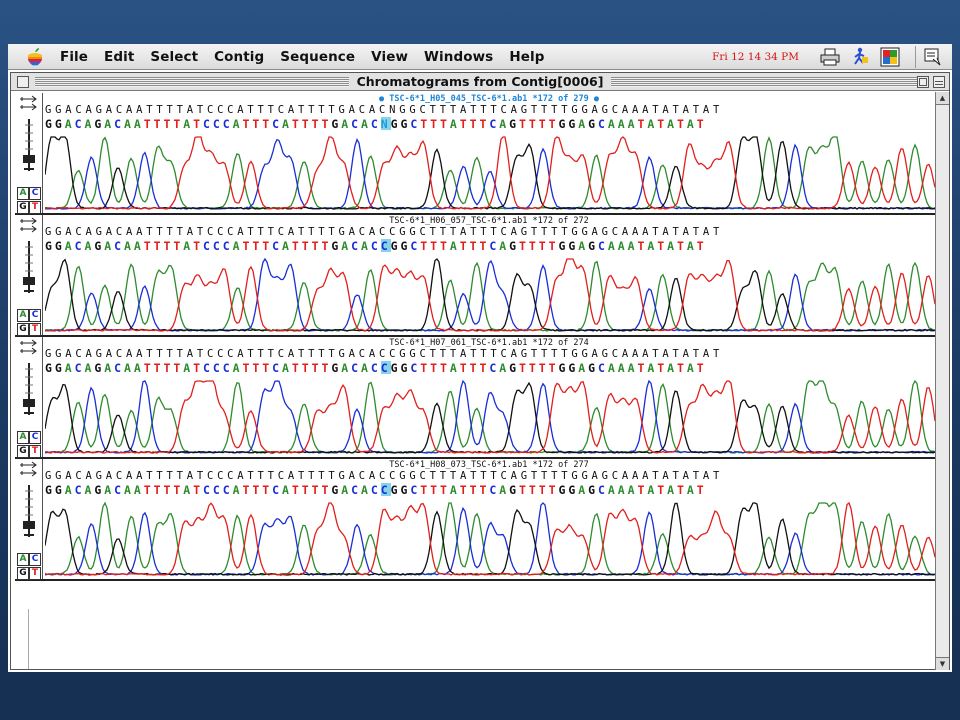  I want to click on chromatogram-trace, so click(490, 417).